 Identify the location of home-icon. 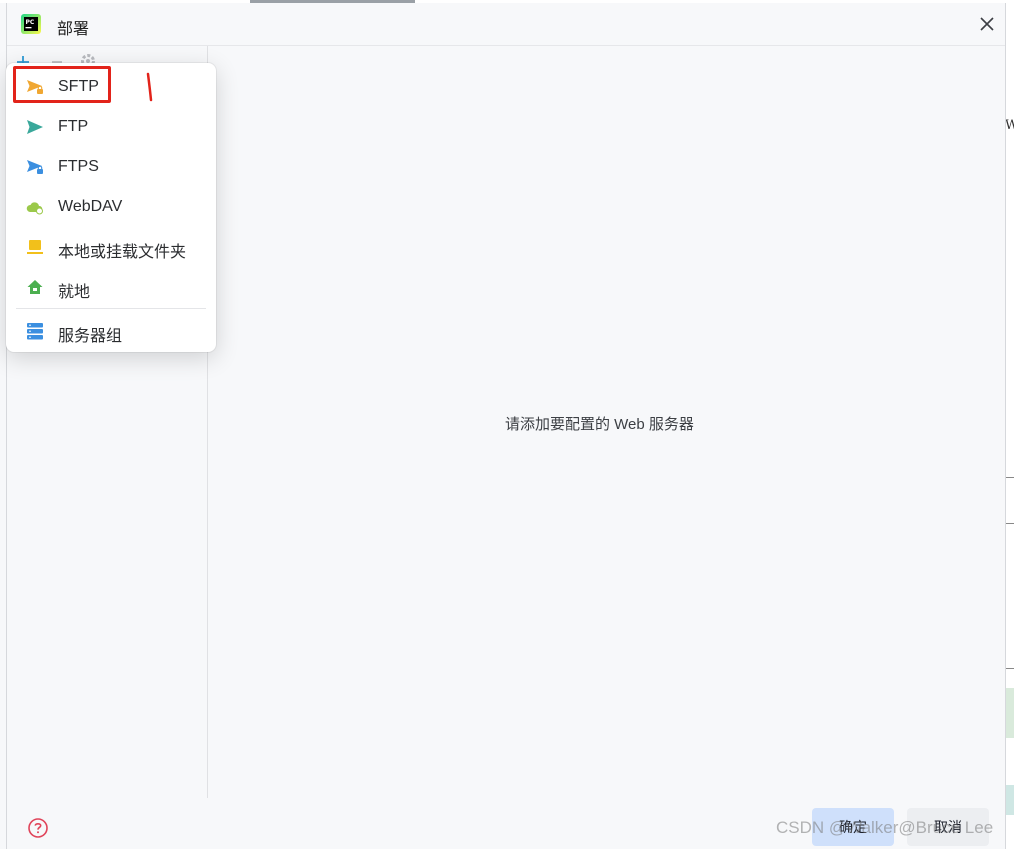
(35, 287).